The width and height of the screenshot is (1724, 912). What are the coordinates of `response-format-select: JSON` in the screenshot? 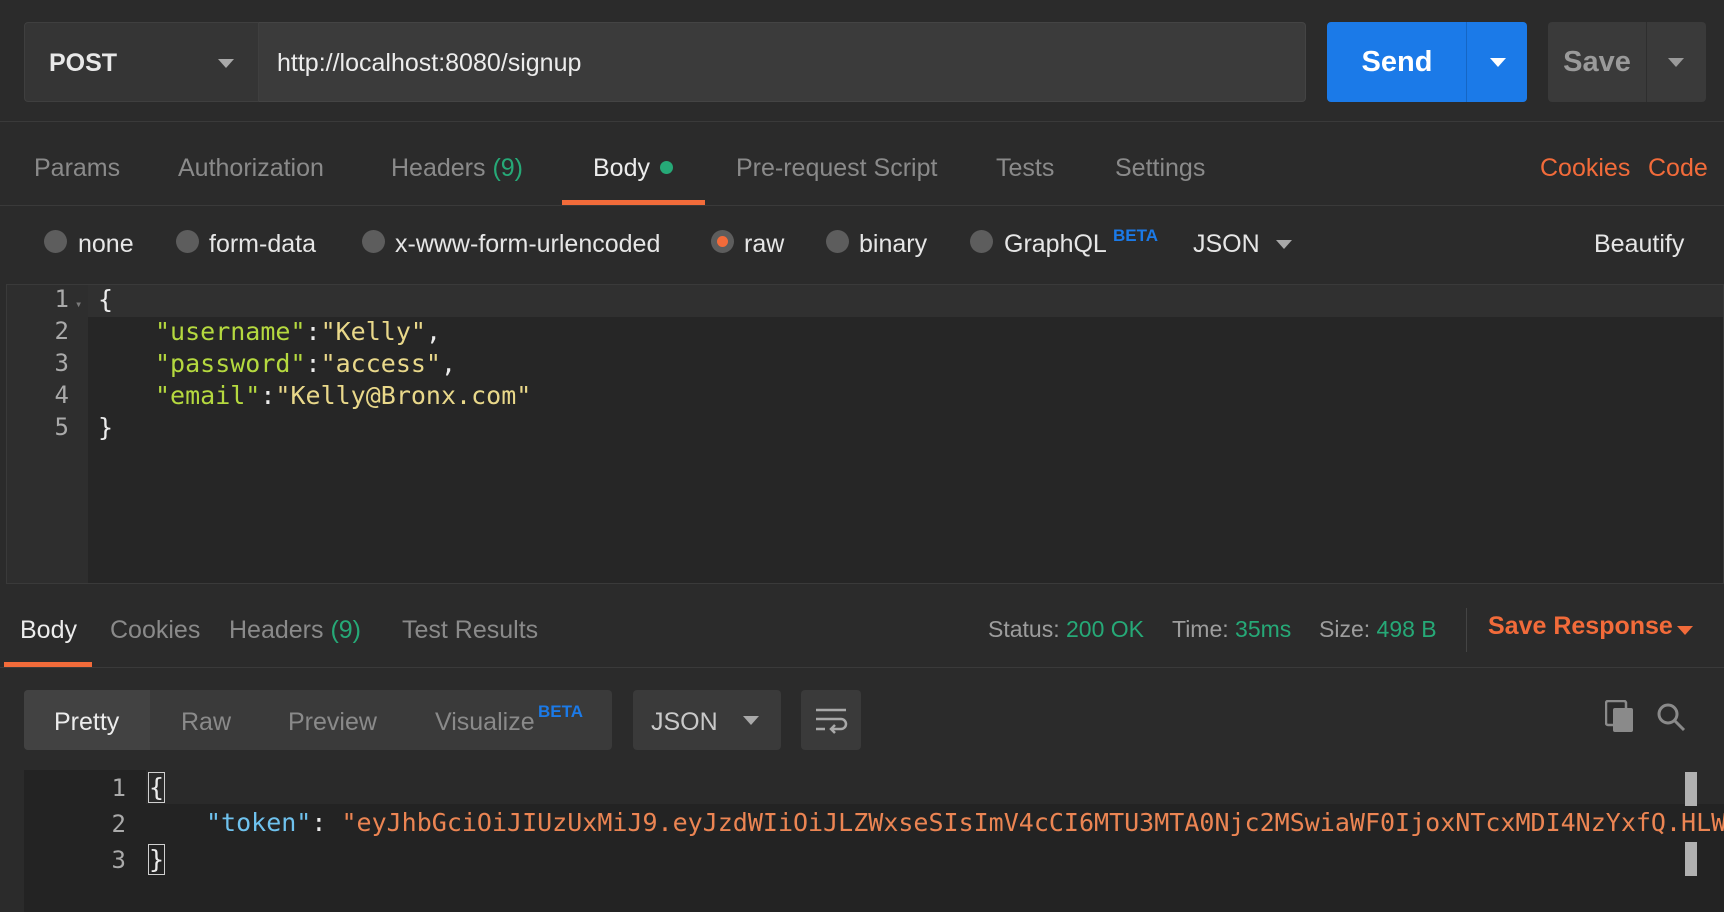 It's located at (707, 720).